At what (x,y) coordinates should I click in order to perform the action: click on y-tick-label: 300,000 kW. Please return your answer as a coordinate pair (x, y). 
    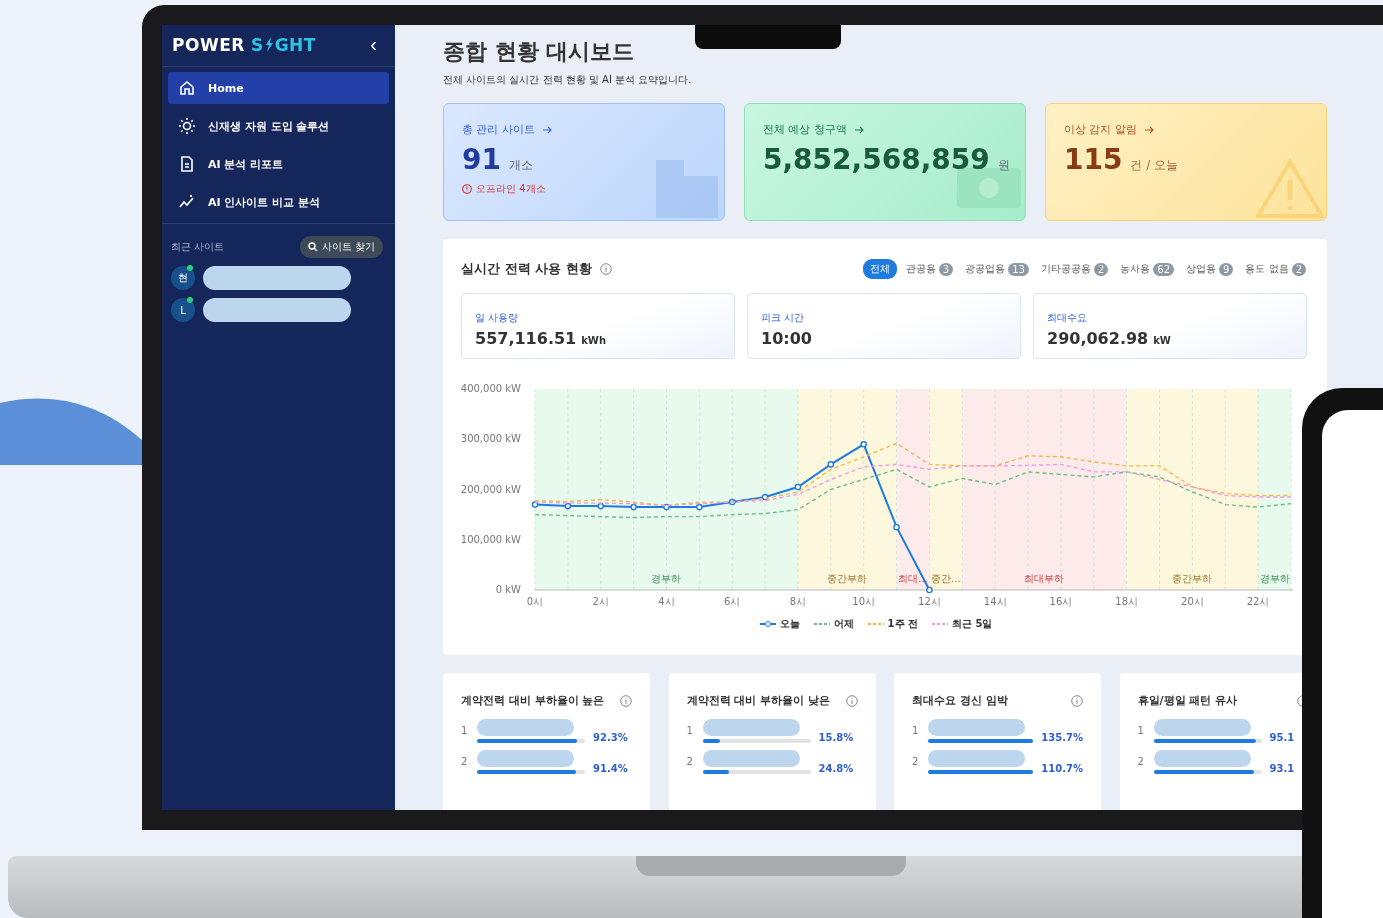
    Looking at the image, I should click on (490, 439).